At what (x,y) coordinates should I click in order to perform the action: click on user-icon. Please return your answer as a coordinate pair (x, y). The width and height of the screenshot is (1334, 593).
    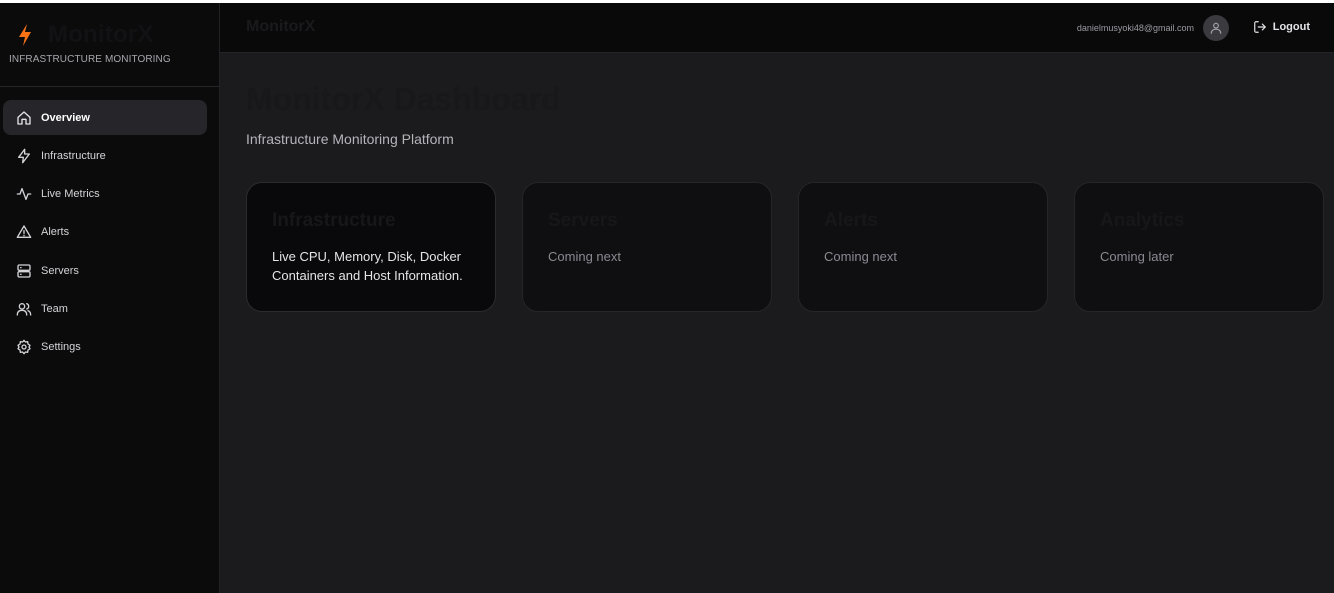
    Looking at the image, I should click on (1216, 28).